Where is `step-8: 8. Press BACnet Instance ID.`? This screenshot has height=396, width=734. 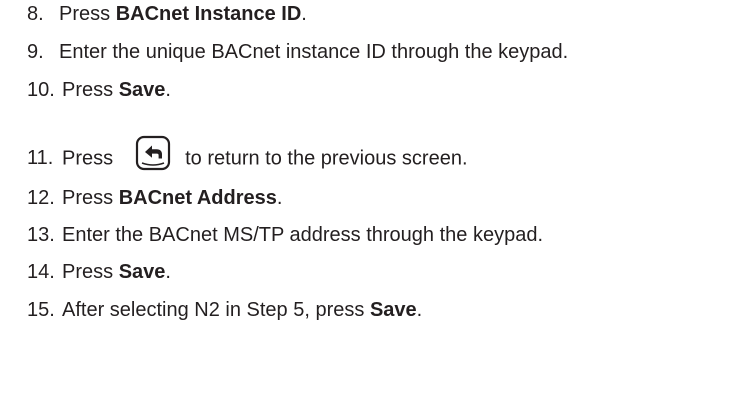 step-8: 8. Press BACnet Instance ID. is located at coordinates (167, 14).